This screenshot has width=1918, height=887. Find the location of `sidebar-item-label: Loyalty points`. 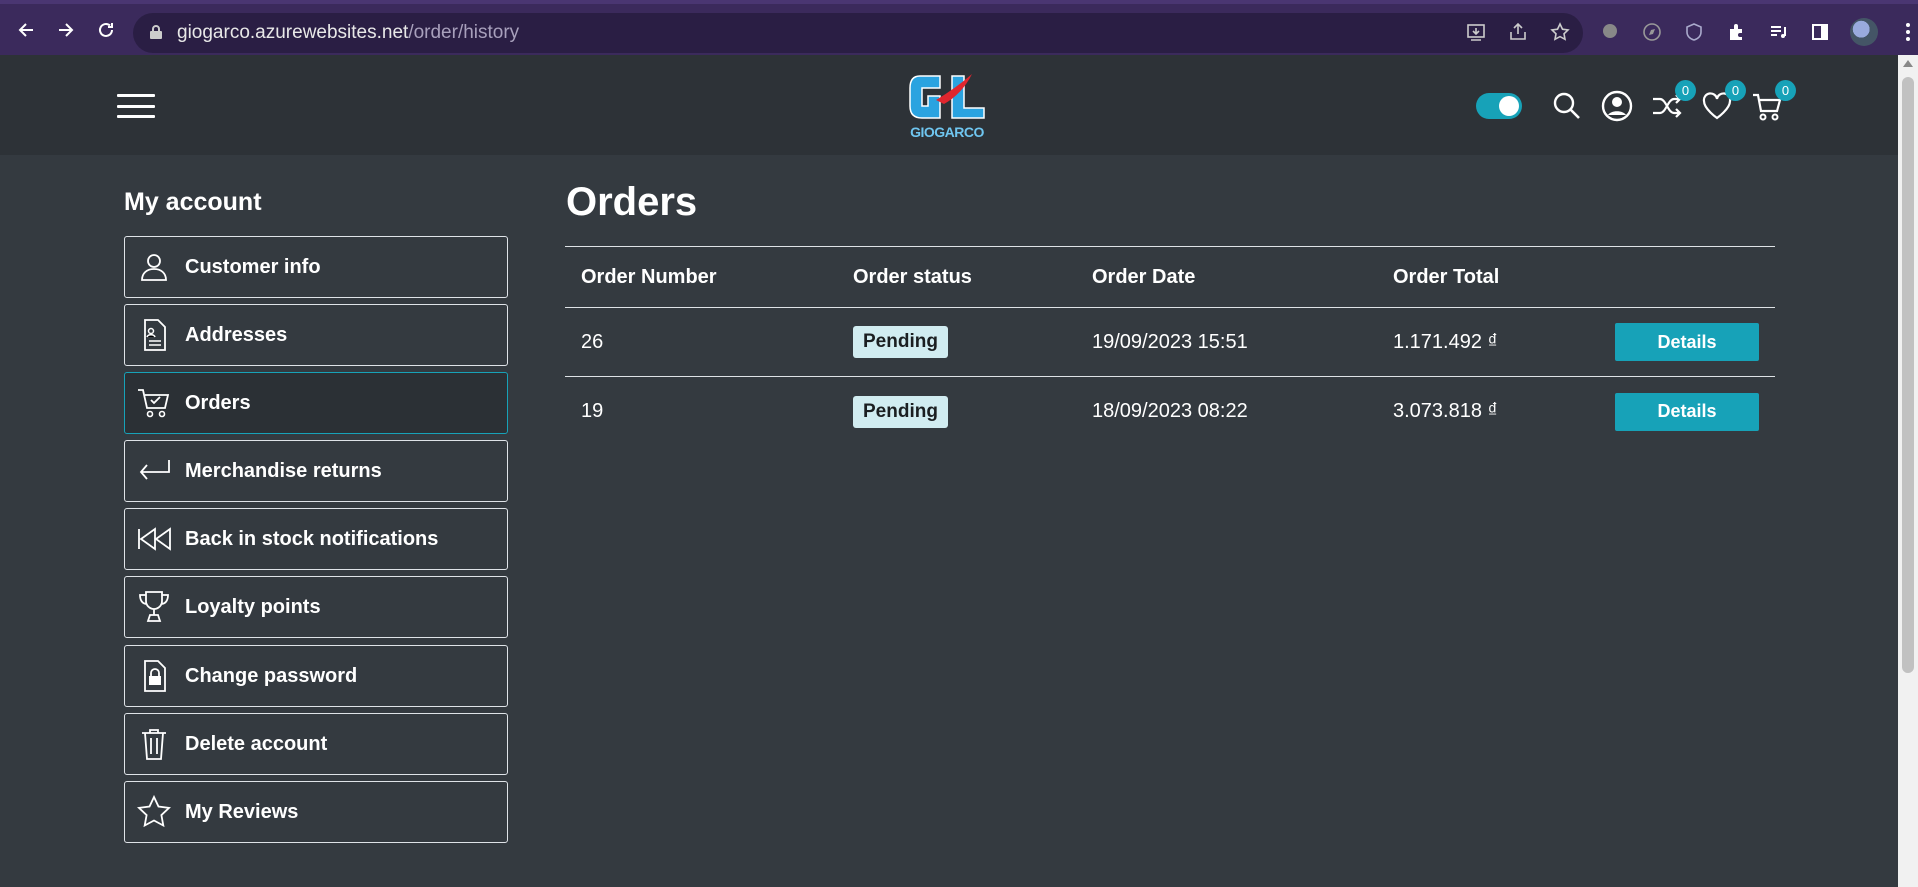

sidebar-item-label: Loyalty points is located at coordinates (253, 606).